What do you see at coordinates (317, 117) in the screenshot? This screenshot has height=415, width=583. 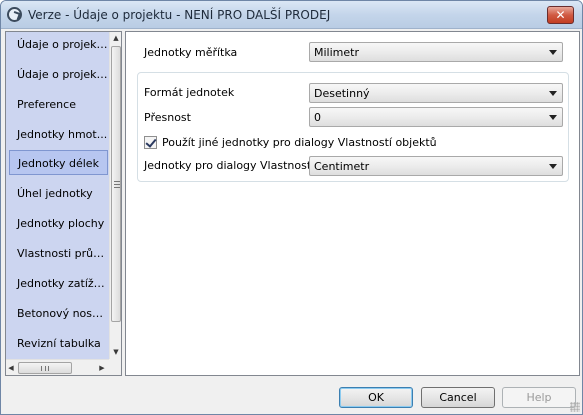 I see `precision-value: 0` at bounding box center [317, 117].